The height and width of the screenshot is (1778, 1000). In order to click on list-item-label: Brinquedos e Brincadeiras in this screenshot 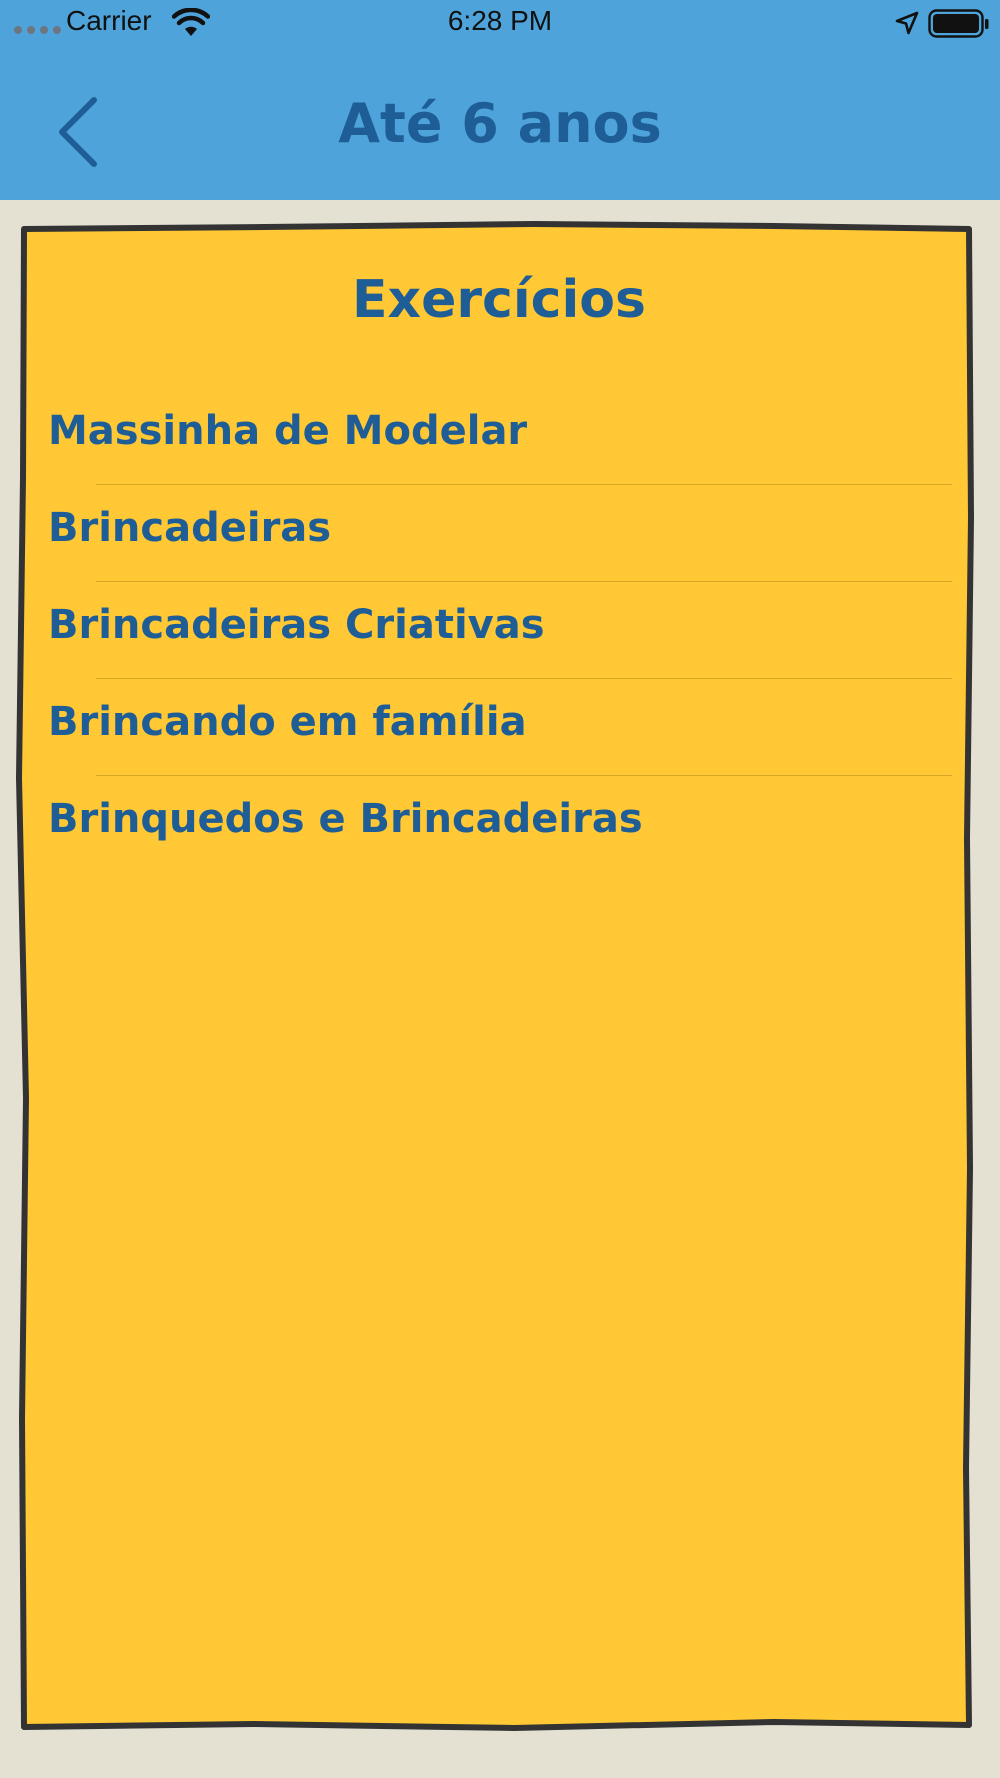, I will do `click(345, 819)`.